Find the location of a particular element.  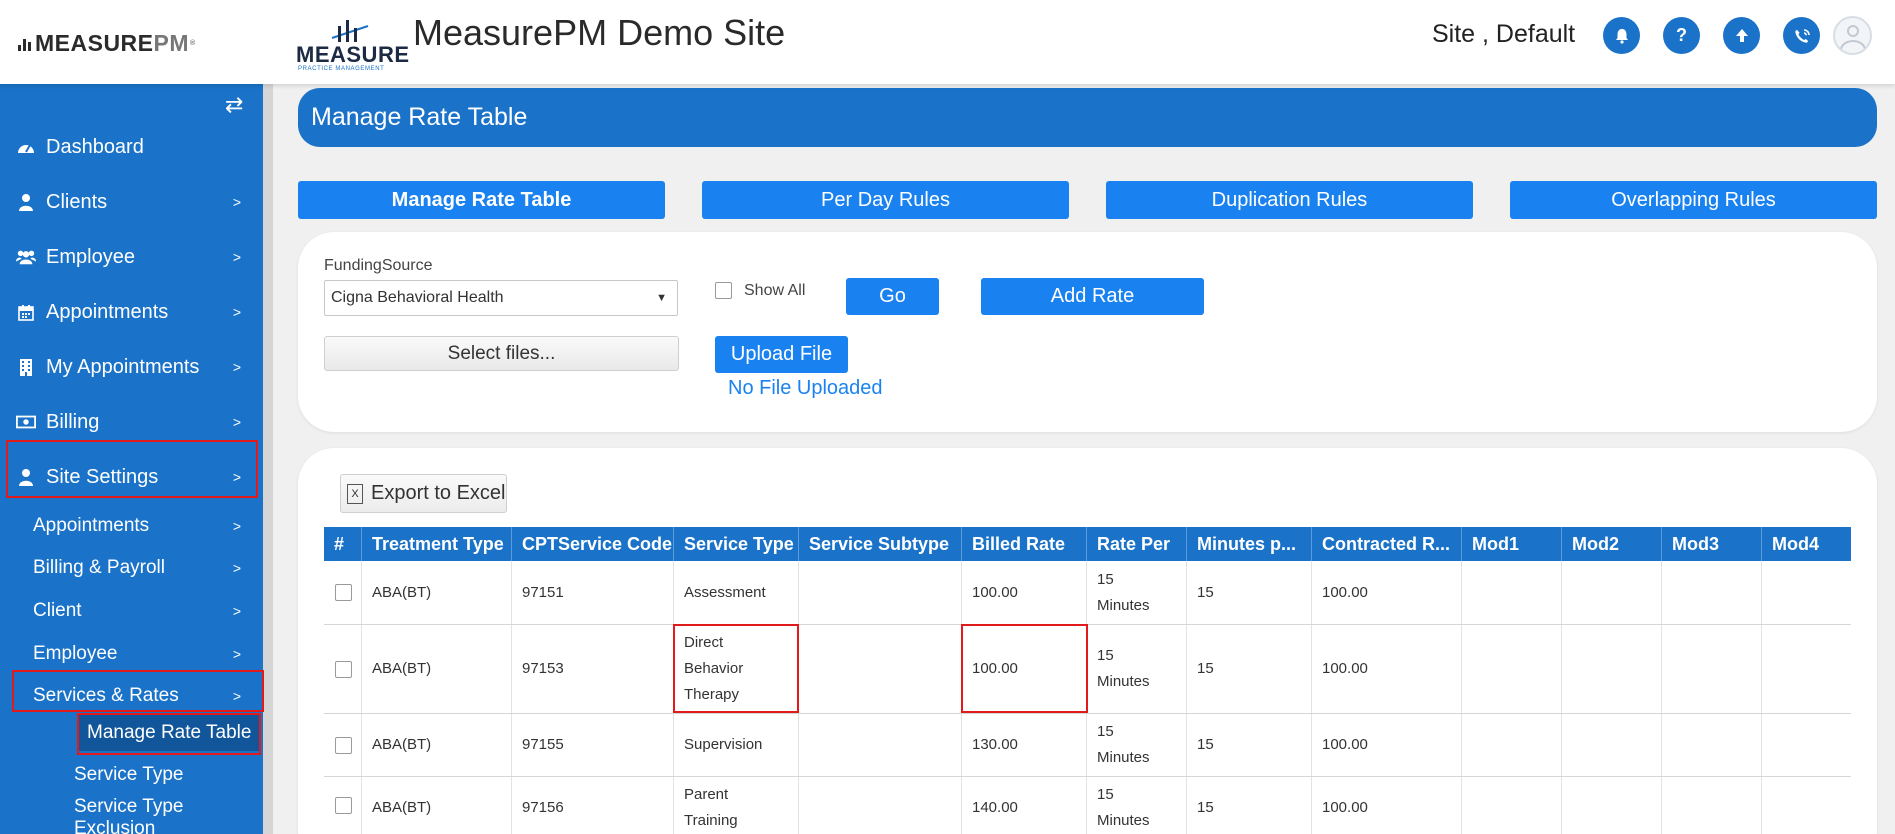

sidebar-item-employee: Employee > is located at coordinates (131, 257).